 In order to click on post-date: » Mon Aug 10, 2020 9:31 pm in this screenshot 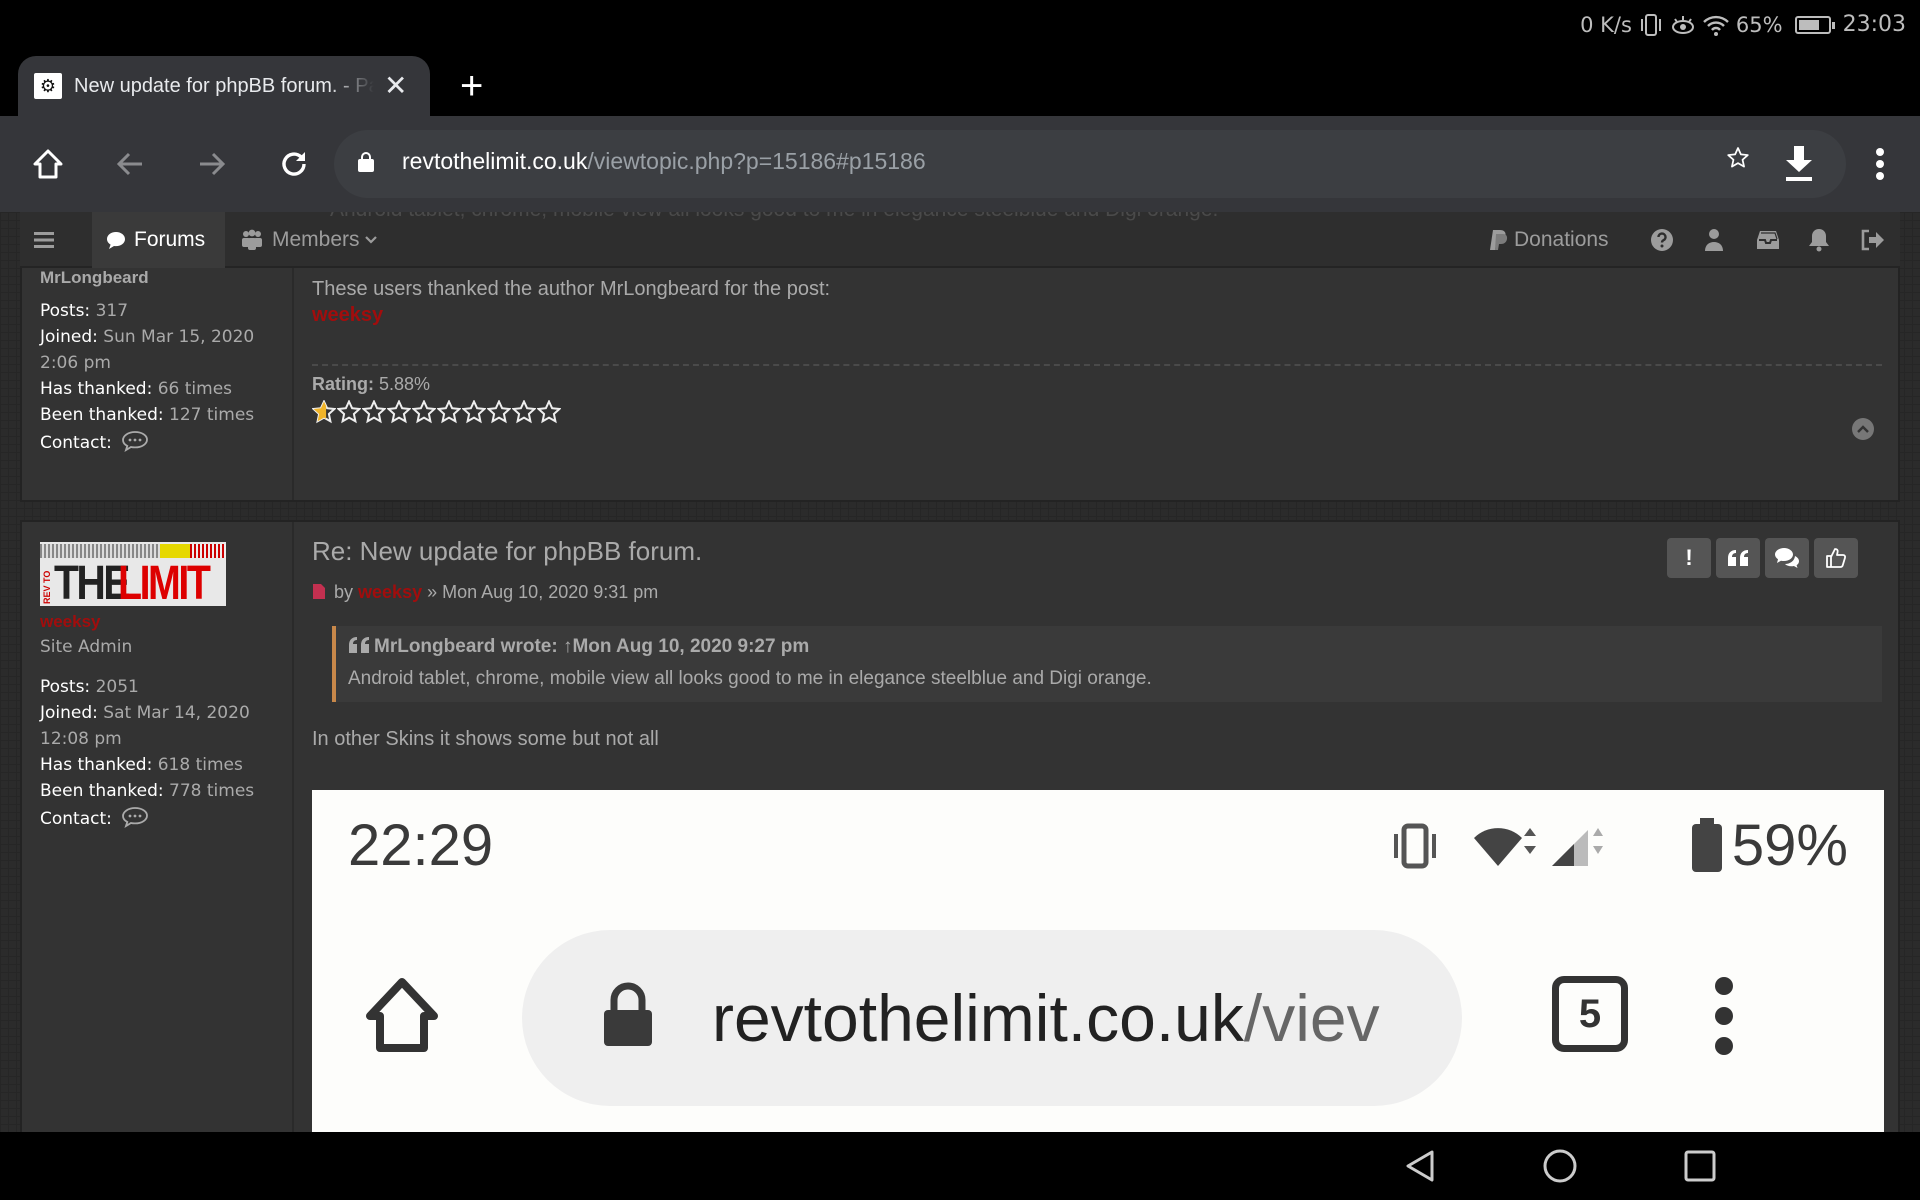, I will do `click(543, 592)`.